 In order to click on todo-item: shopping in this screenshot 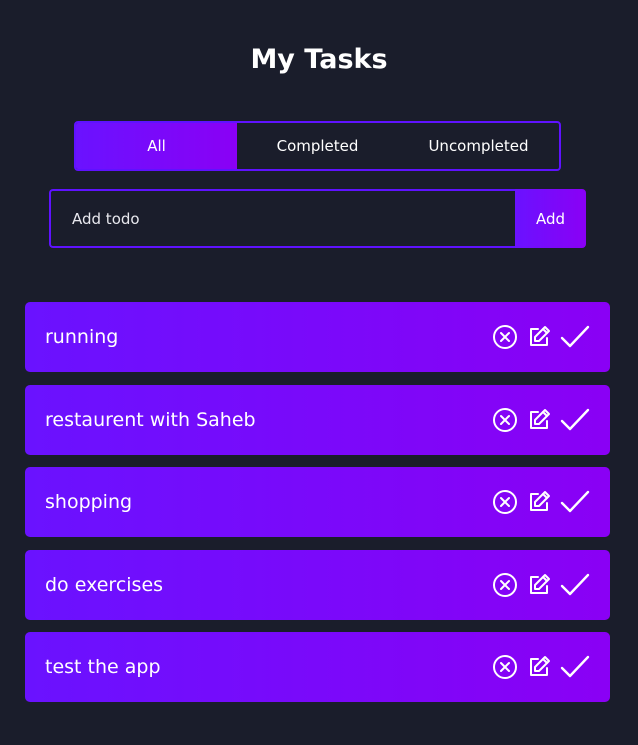, I will do `click(317, 502)`.